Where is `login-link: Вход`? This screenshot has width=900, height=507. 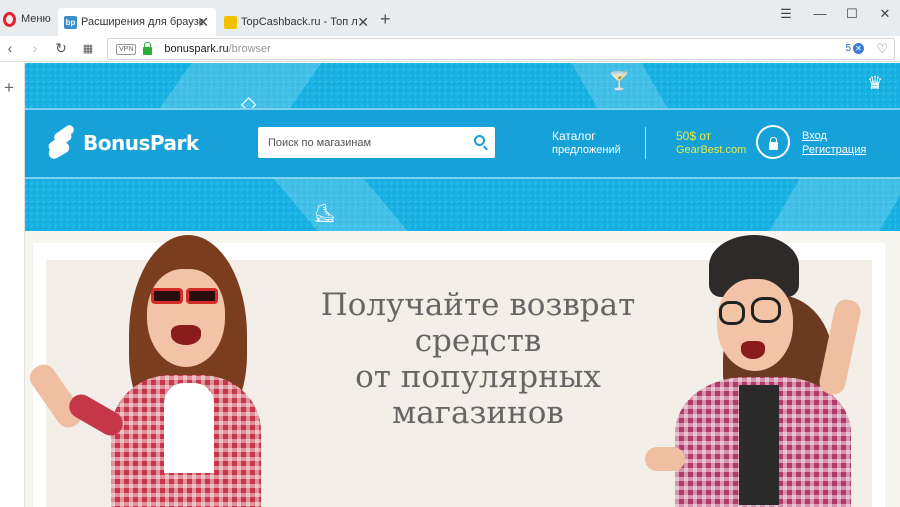 login-link: Вход is located at coordinates (834, 136).